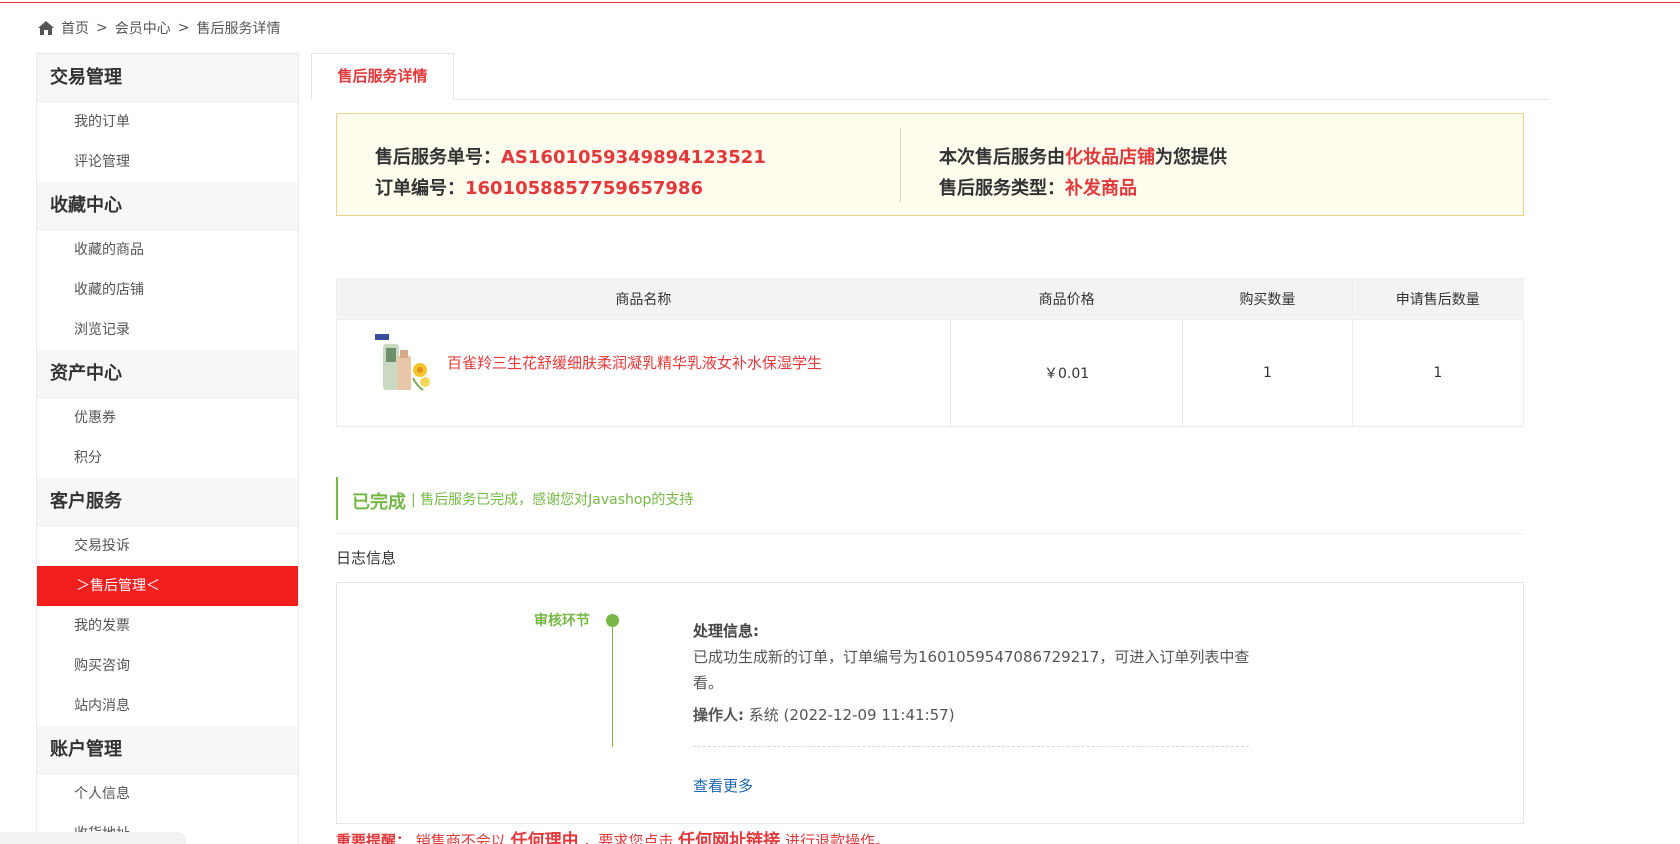 The image size is (1680, 844). I want to click on sidebar-group-title: 账户管理, so click(167, 750).